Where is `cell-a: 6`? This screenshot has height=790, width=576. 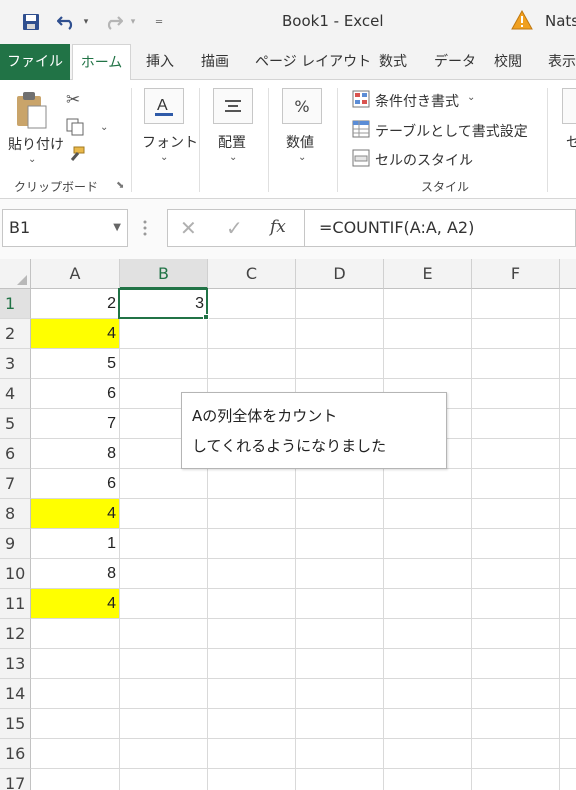
cell-a: 6 is located at coordinates (75, 484).